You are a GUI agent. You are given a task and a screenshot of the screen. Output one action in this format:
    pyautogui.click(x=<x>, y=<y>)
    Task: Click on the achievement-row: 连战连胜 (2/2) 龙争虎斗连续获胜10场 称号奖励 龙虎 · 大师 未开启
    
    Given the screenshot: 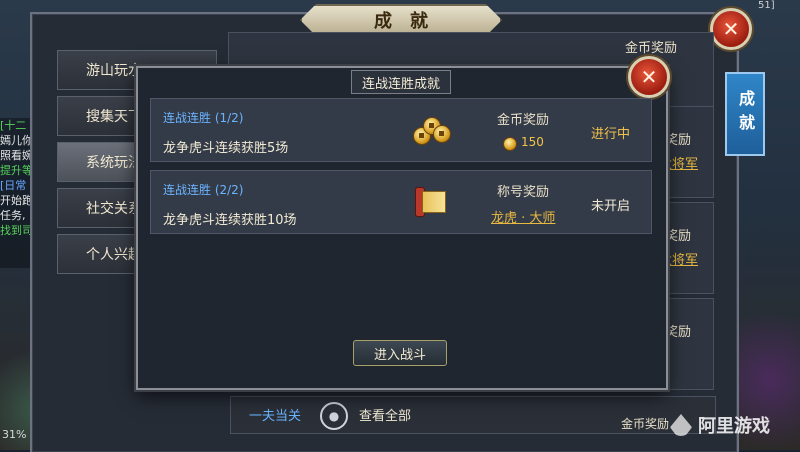 What is the action you would take?
    pyautogui.click(x=401, y=202)
    